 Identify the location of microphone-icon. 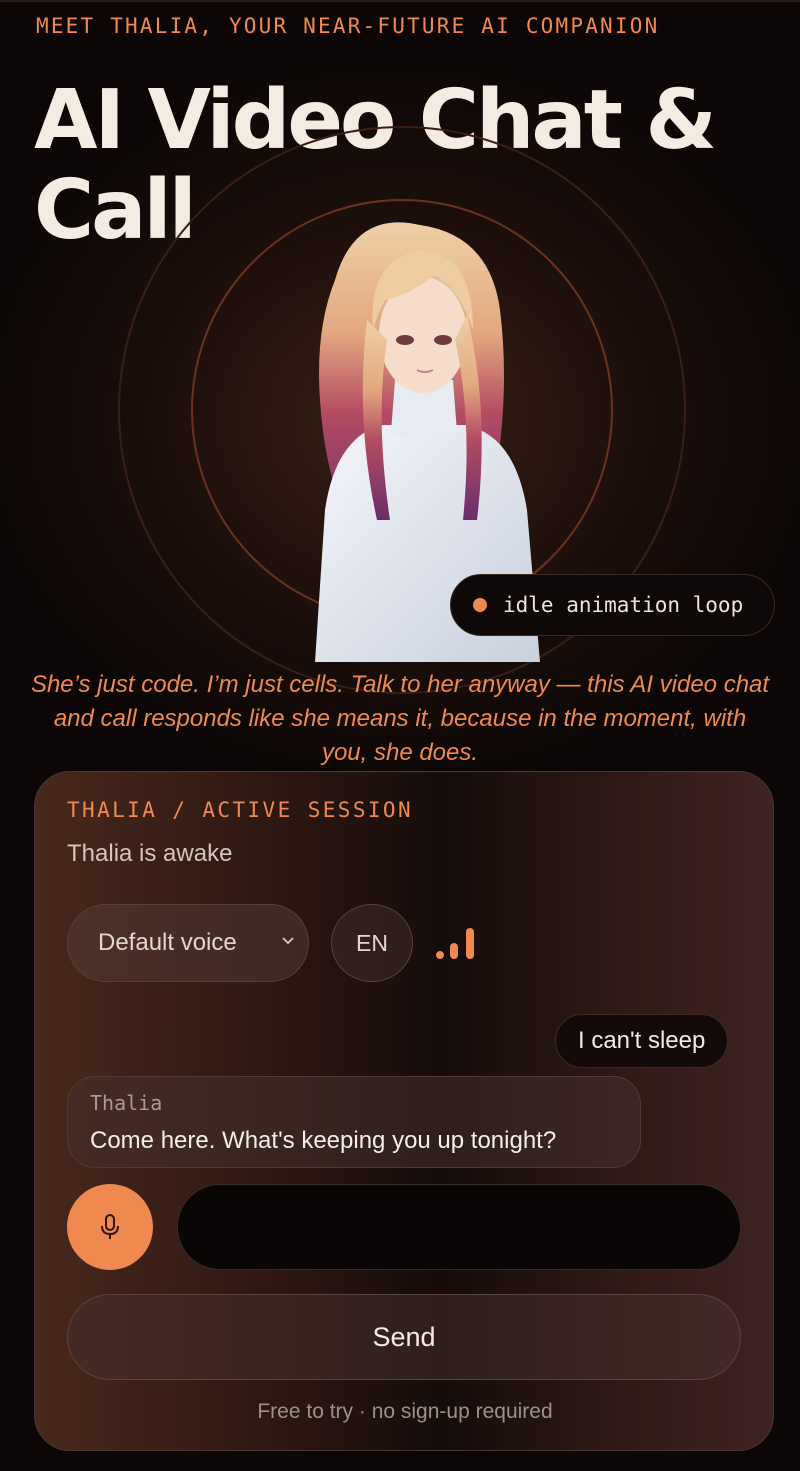
(110, 1226).